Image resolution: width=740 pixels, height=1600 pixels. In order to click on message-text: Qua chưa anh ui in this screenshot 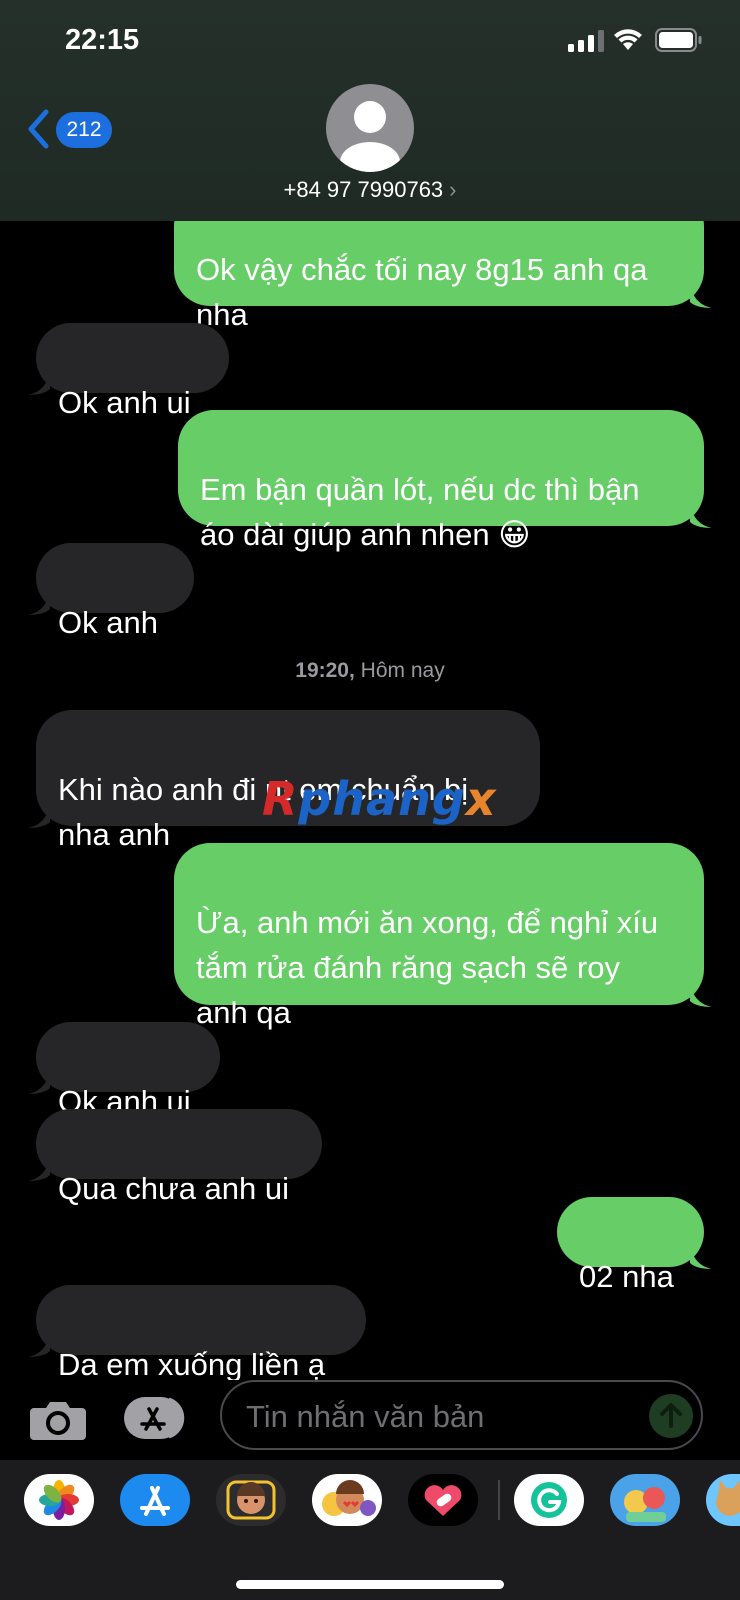, I will do `click(174, 1188)`.